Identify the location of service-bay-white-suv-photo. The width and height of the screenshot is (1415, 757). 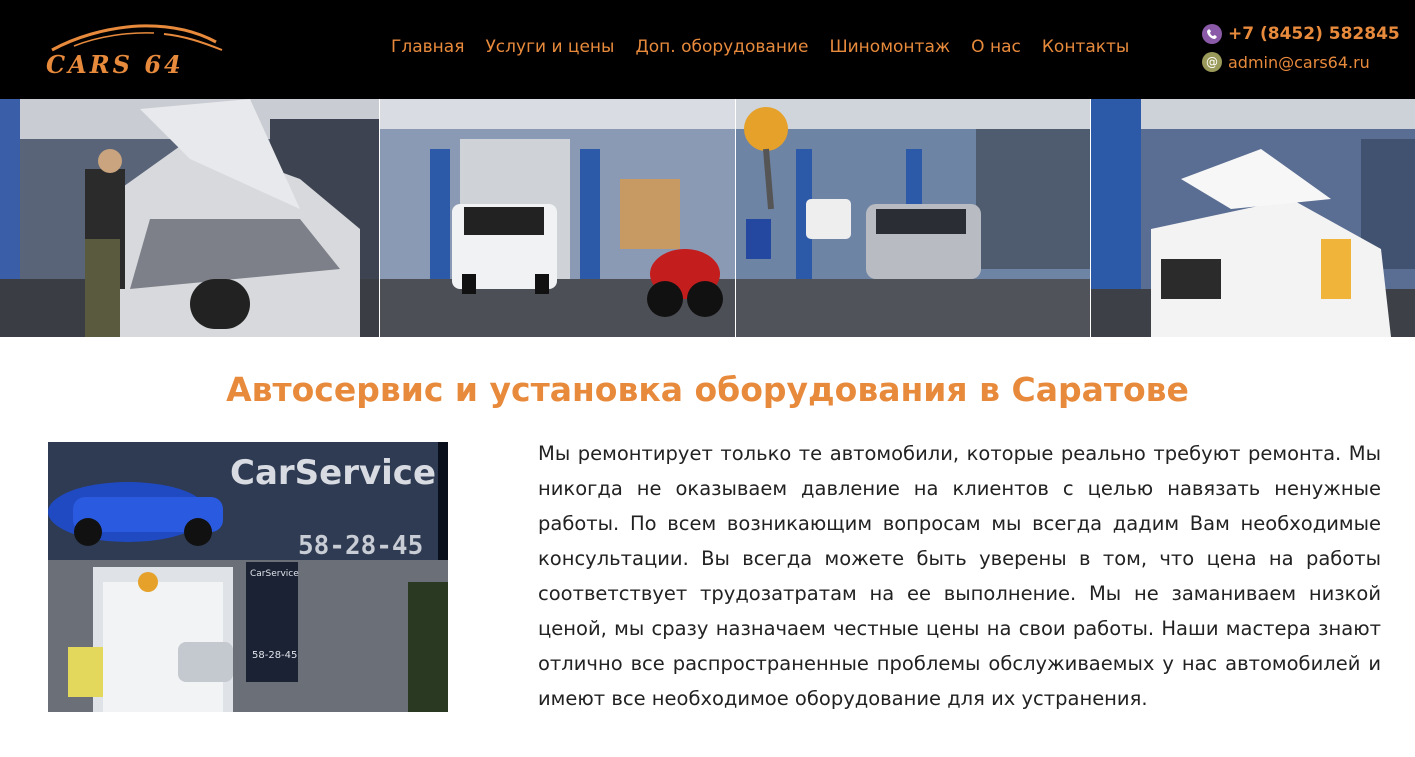
(558, 218).